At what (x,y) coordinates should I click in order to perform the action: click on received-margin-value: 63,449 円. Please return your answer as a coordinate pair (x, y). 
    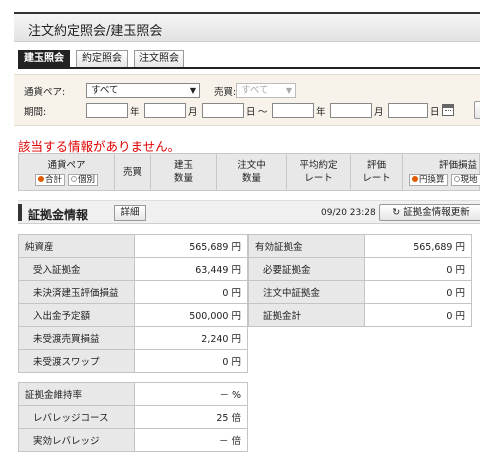
    Looking at the image, I should click on (191, 269).